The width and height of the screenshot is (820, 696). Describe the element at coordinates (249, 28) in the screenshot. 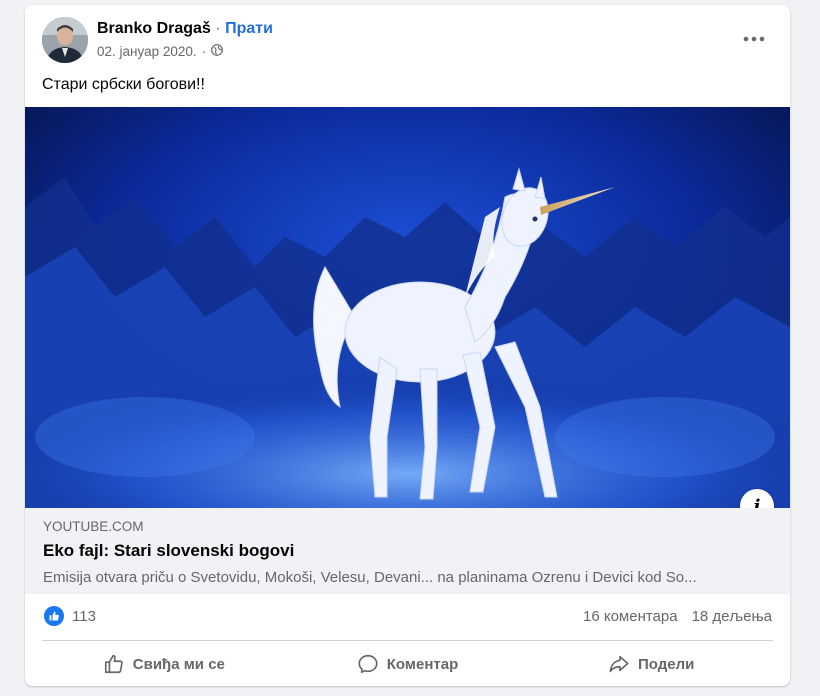

I see `follow-link: Прати` at that location.